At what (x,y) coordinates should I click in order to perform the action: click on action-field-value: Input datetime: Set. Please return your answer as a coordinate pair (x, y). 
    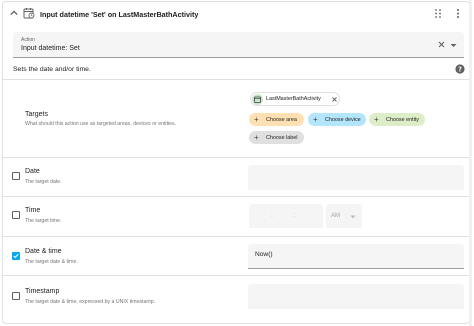
    Looking at the image, I should click on (50, 48).